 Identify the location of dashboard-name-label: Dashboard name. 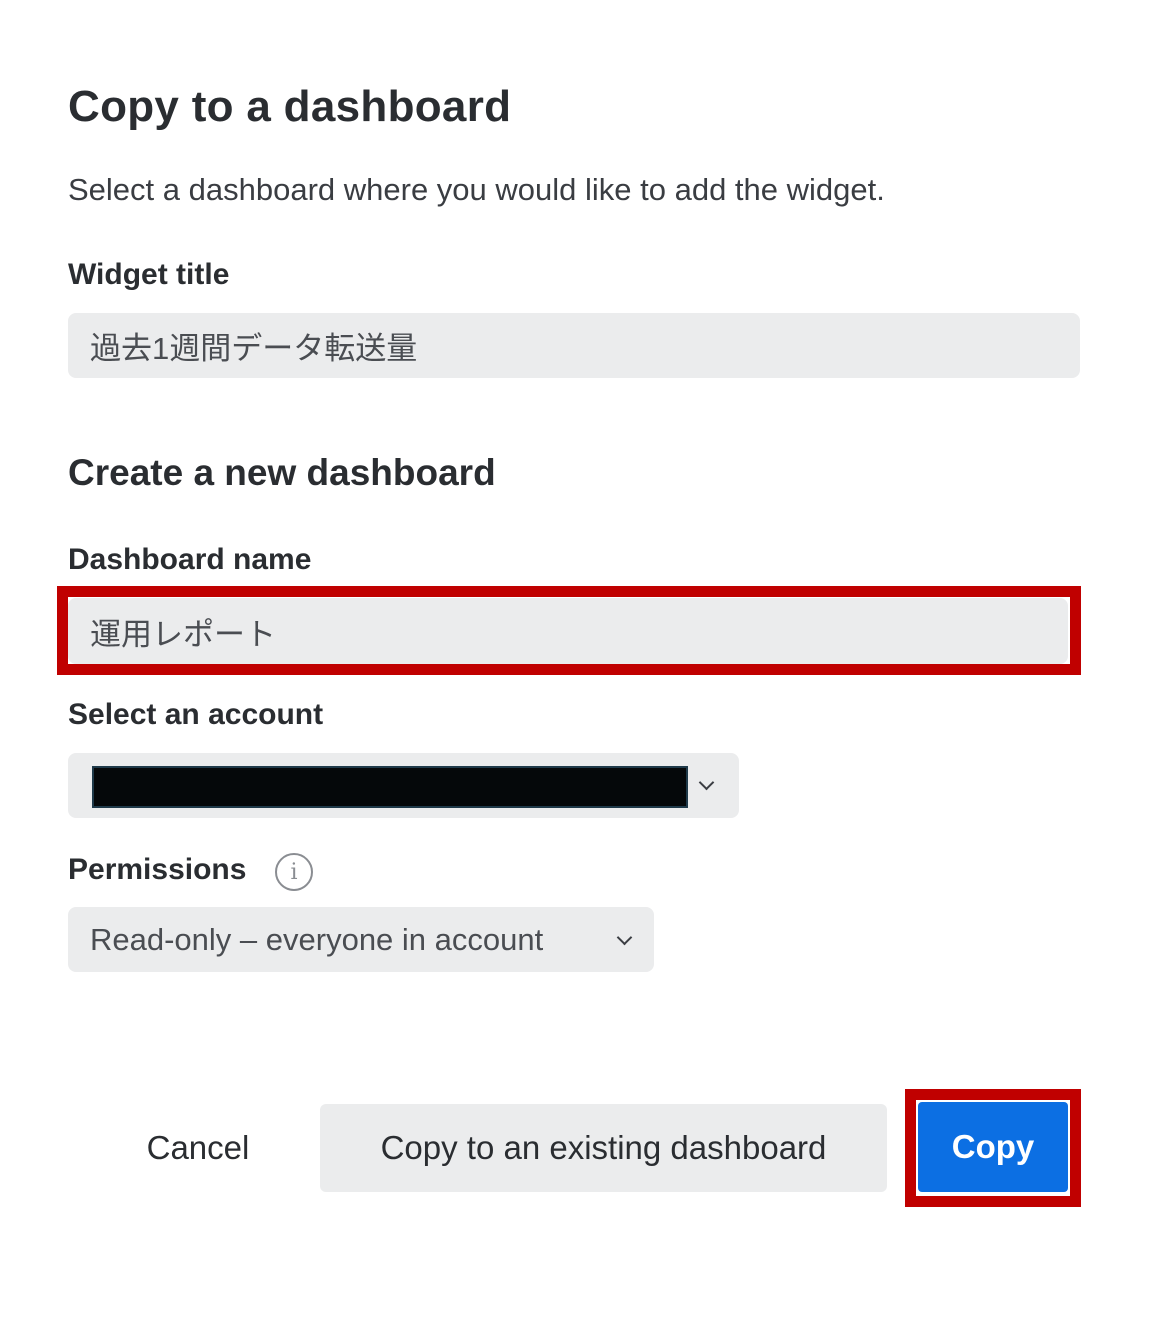
(190, 559).